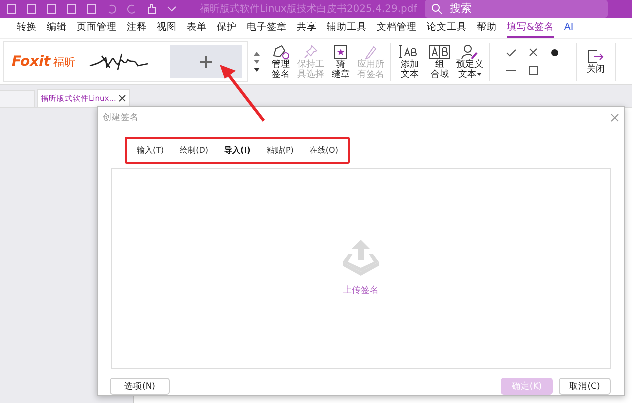  Describe the element at coordinates (137, 28) in the screenshot. I see `menu-tab: 注释` at that location.